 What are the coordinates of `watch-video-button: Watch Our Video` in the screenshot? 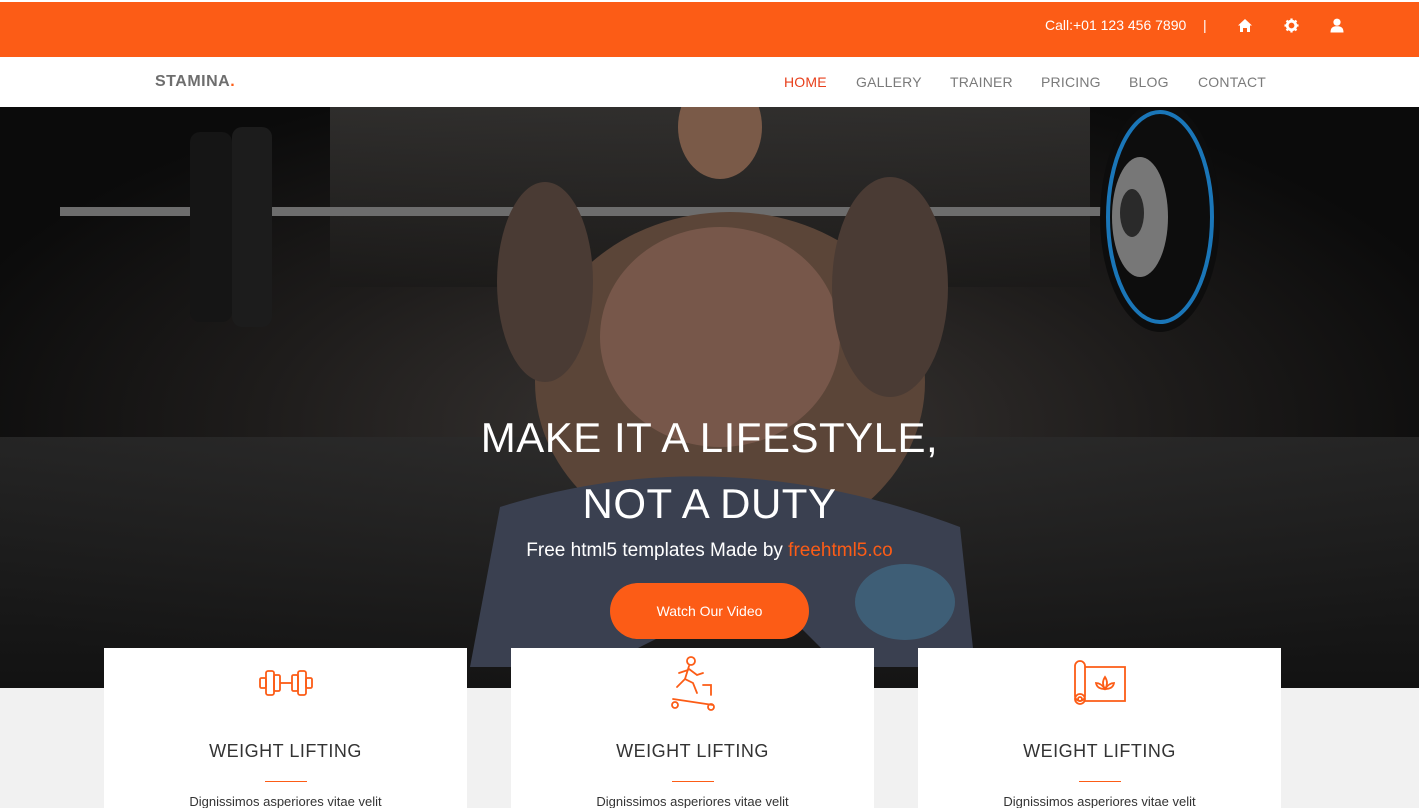 It's located at (709, 611).